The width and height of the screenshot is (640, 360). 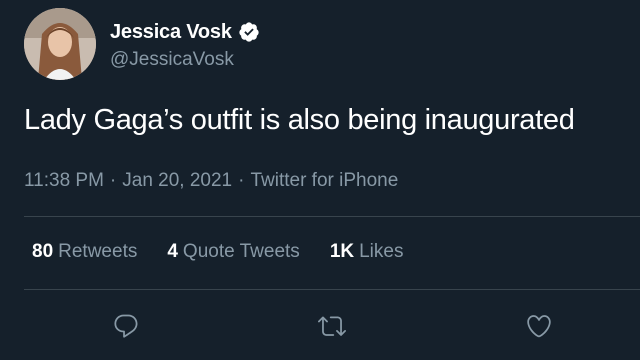 I want to click on tweet-meta: 11:38 PM · Jan 20, 2021 · Twitter for iPhone, so click(x=211, y=181).